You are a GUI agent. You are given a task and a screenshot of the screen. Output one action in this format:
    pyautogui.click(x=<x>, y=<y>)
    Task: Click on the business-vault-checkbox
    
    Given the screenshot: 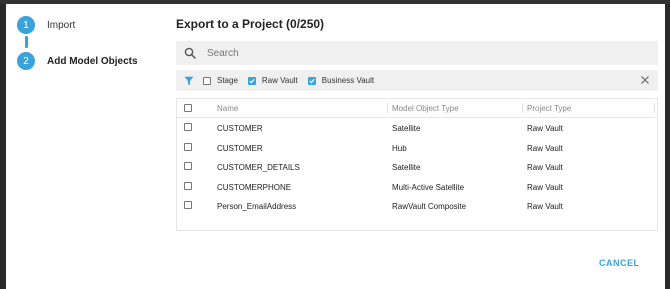 What is the action you would take?
    pyautogui.click(x=311, y=80)
    